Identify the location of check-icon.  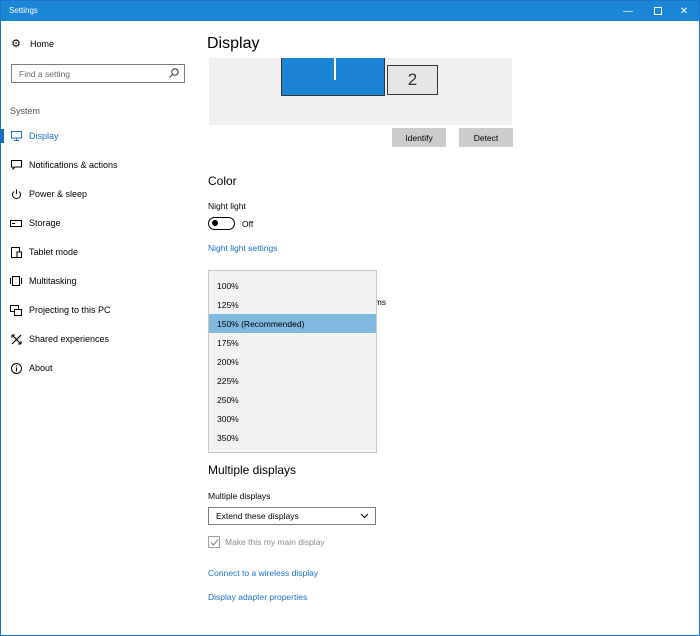
(214, 542).